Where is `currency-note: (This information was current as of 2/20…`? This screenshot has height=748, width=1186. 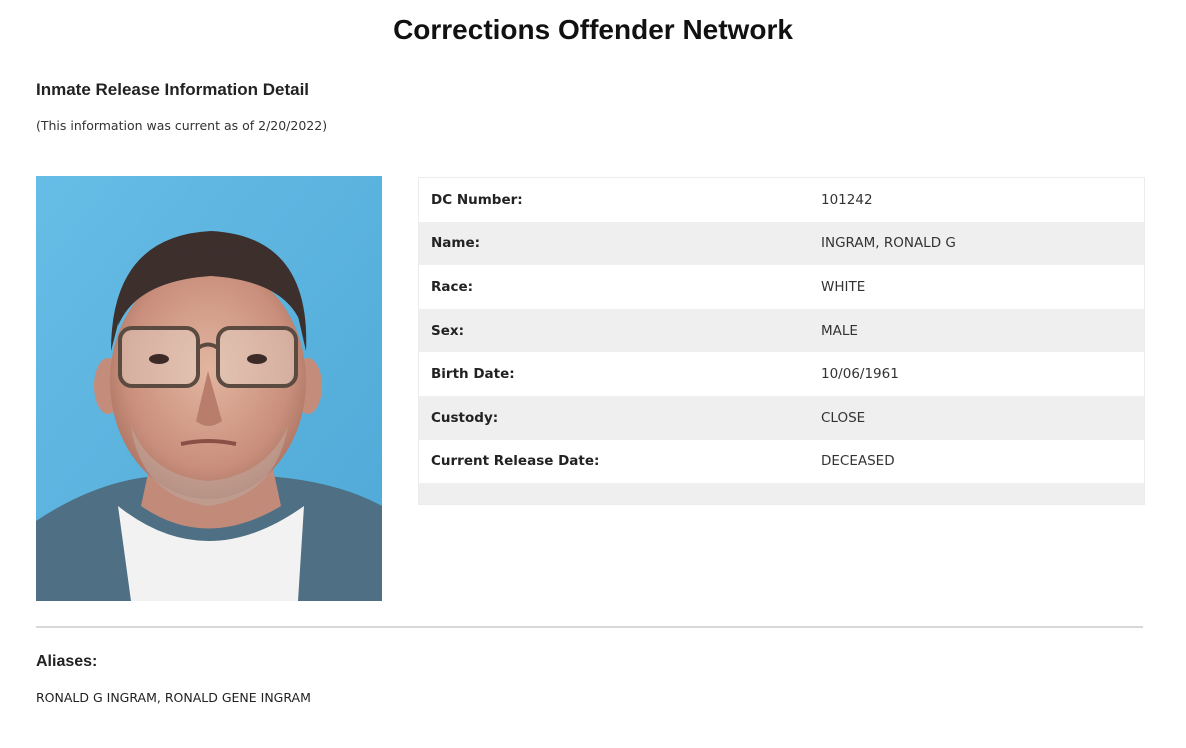
currency-note: (This information was current as of 2/20… is located at coordinates (182, 125).